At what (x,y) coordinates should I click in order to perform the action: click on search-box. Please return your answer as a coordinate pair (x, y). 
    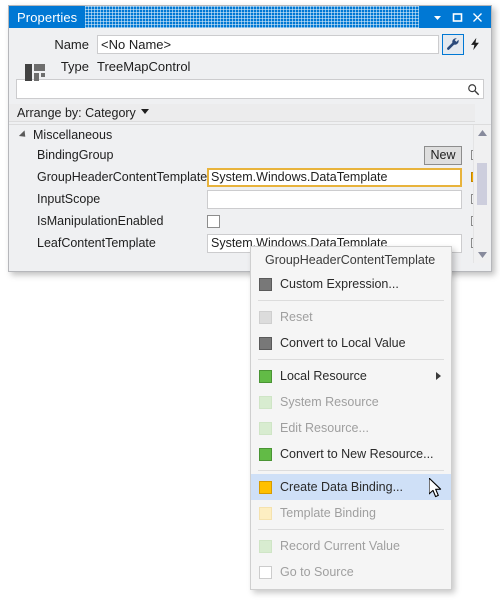
    Looking at the image, I should click on (250, 89).